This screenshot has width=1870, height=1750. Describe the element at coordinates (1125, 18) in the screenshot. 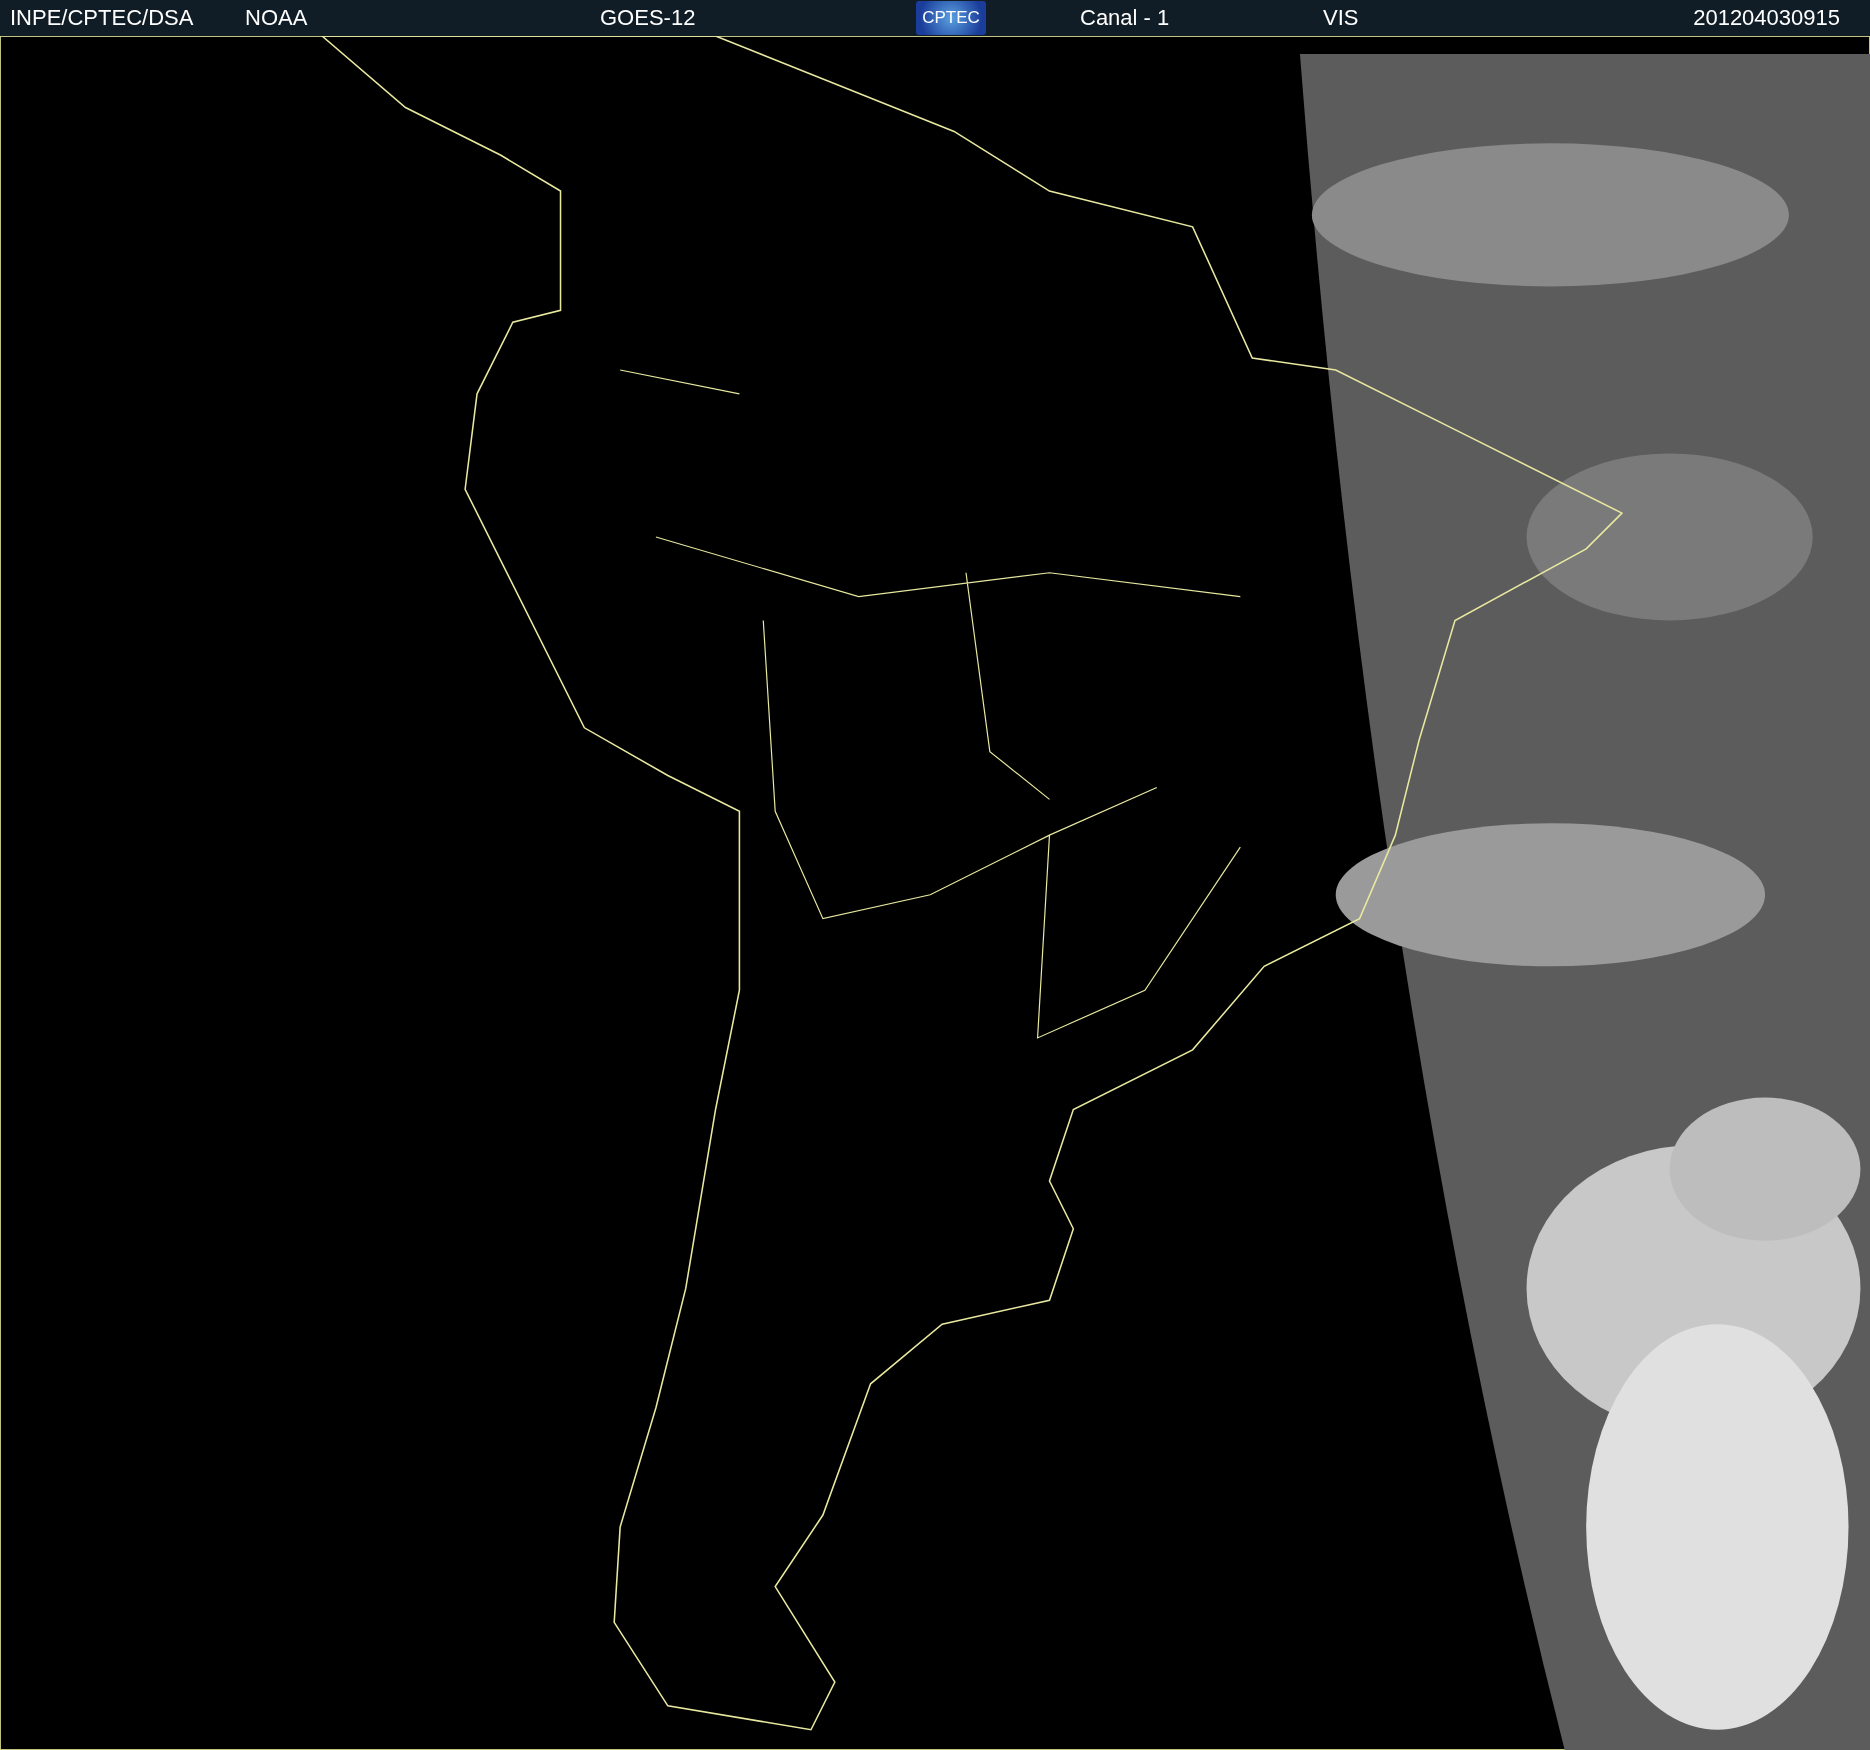

I see `channel-label: Canal - 1` at that location.